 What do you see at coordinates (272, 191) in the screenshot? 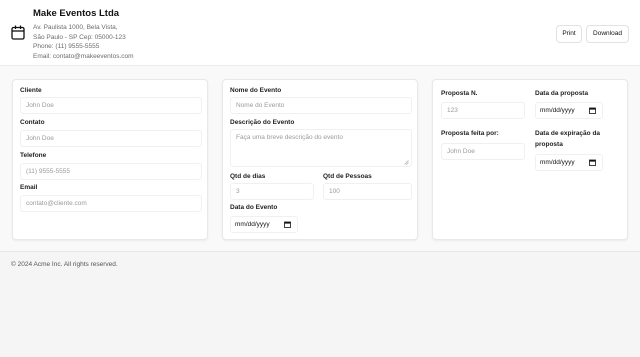
I see `days-input` at bounding box center [272, 191].